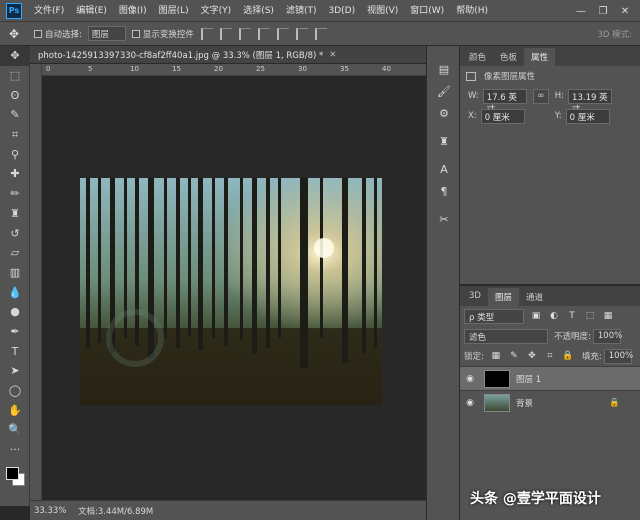 This screenshot has height=520, width=640. I want to click on clone-source-icon: ♜, so click(444, 141).